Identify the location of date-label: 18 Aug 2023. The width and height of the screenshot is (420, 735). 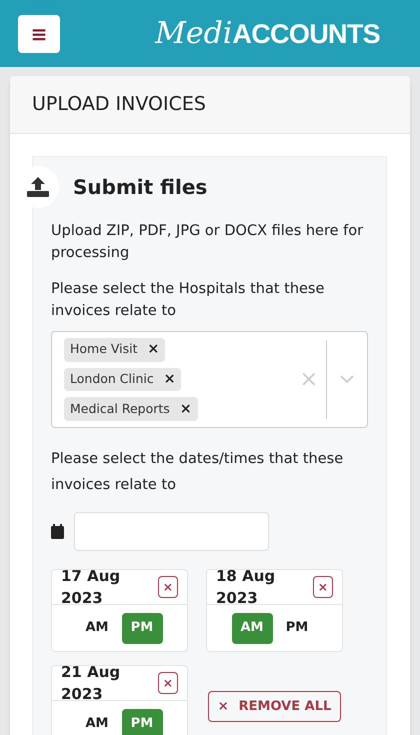
(246, 587).